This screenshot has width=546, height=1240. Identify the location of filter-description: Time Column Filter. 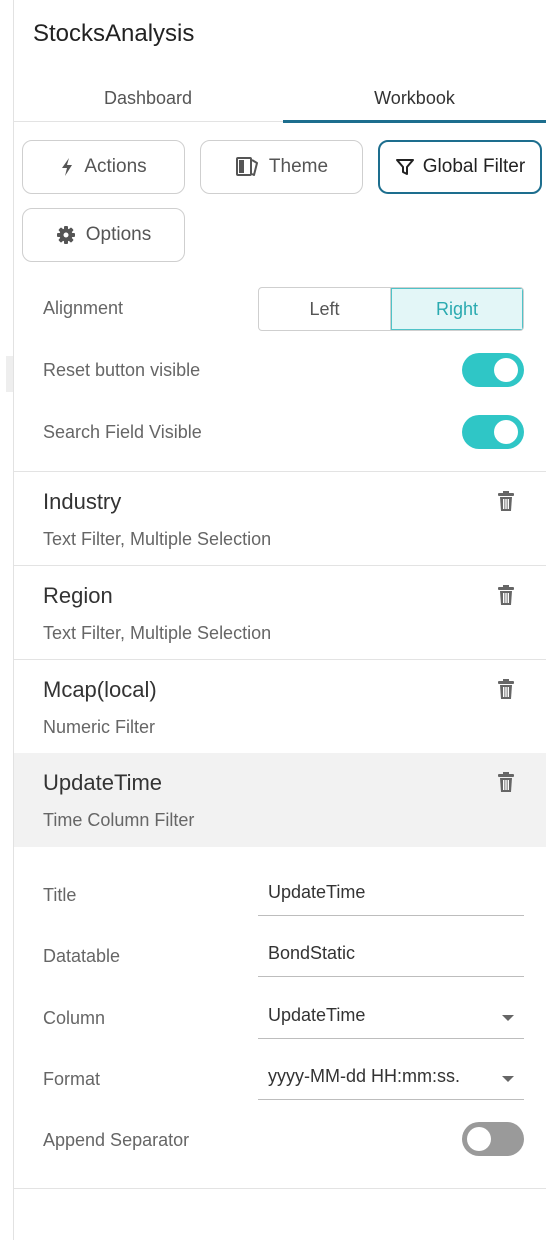
(119, 820).